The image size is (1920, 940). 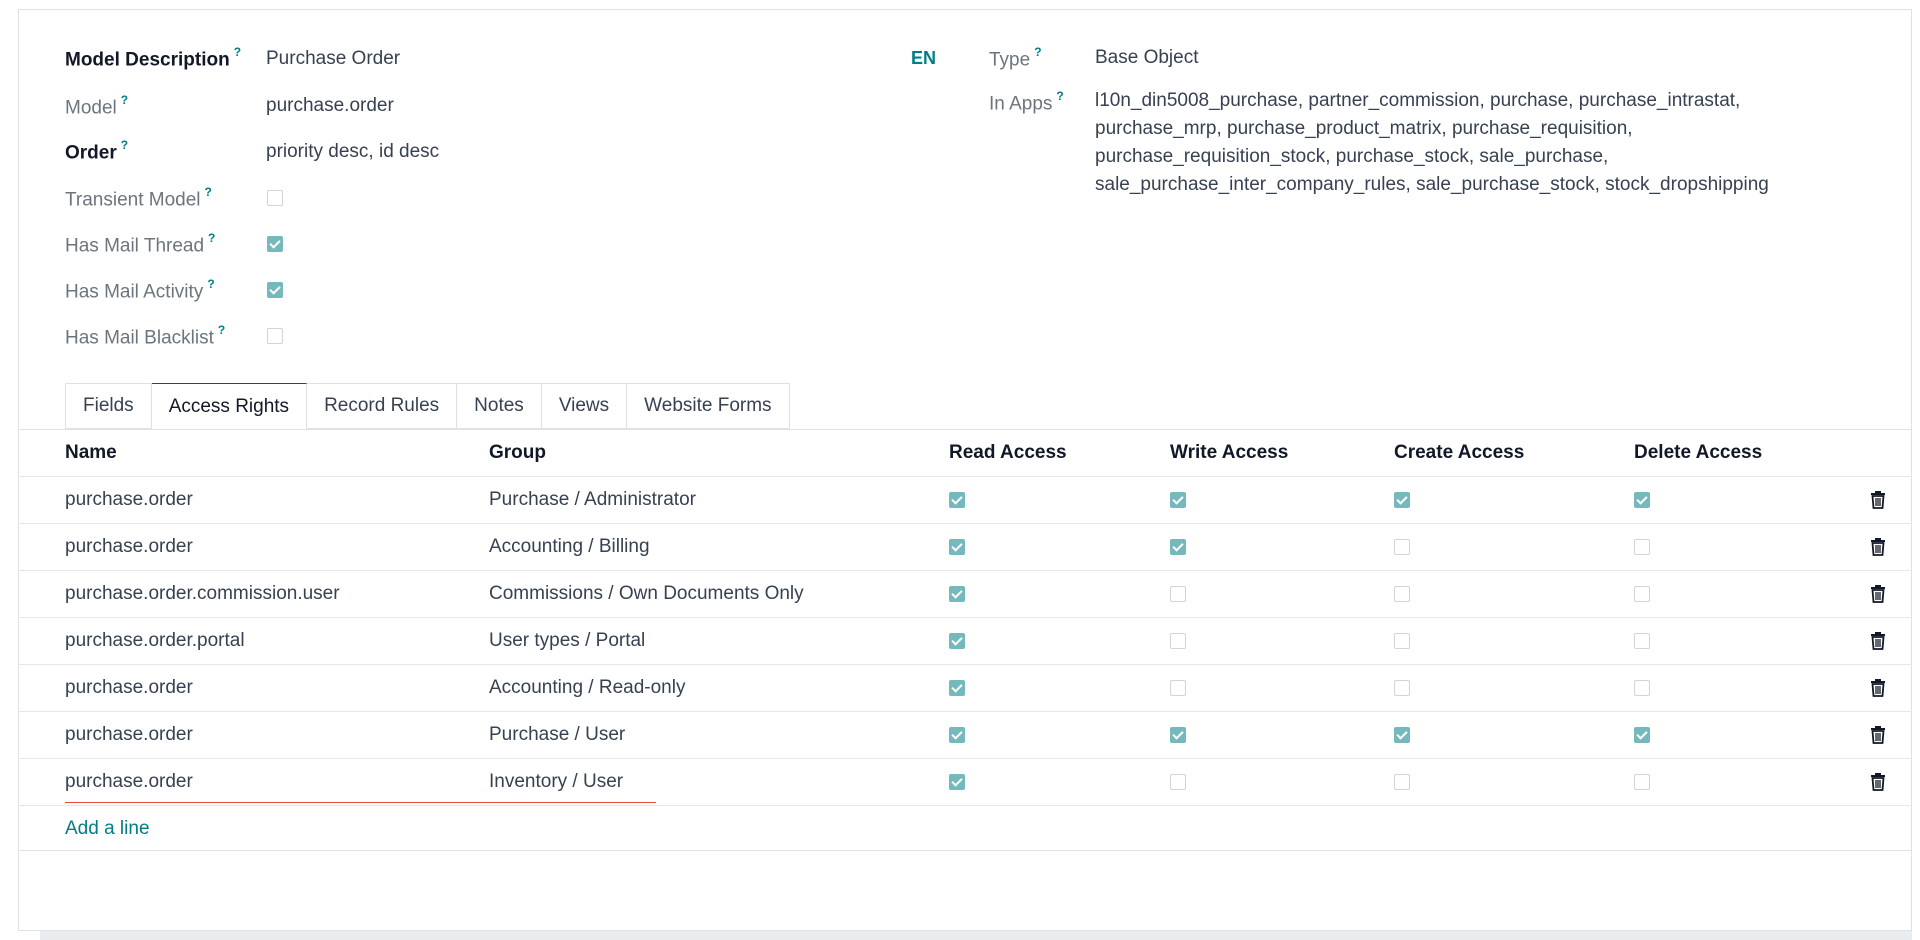 What do you see at coordinates (352, 152) in the screenshot?
I see `order-value: priority desc, id desc` at bounding box center [352, 152].